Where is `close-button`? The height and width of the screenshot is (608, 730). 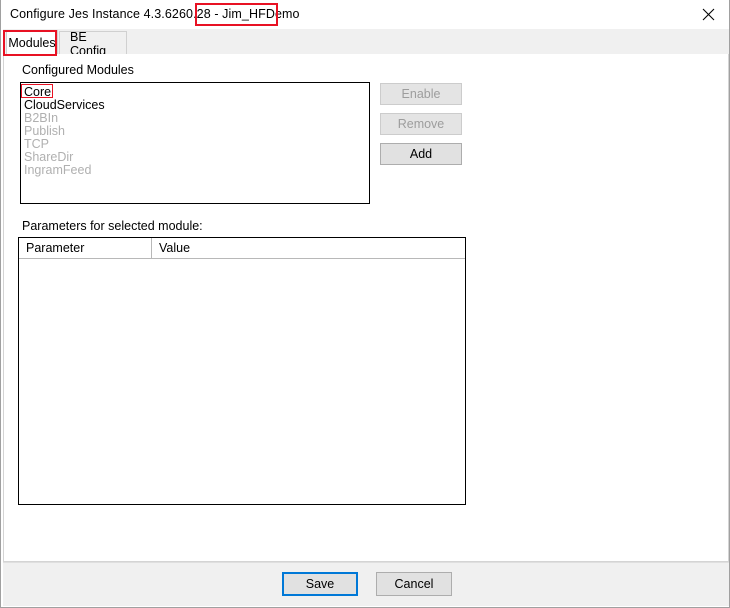 close-button is located at coordinates (707, 14).